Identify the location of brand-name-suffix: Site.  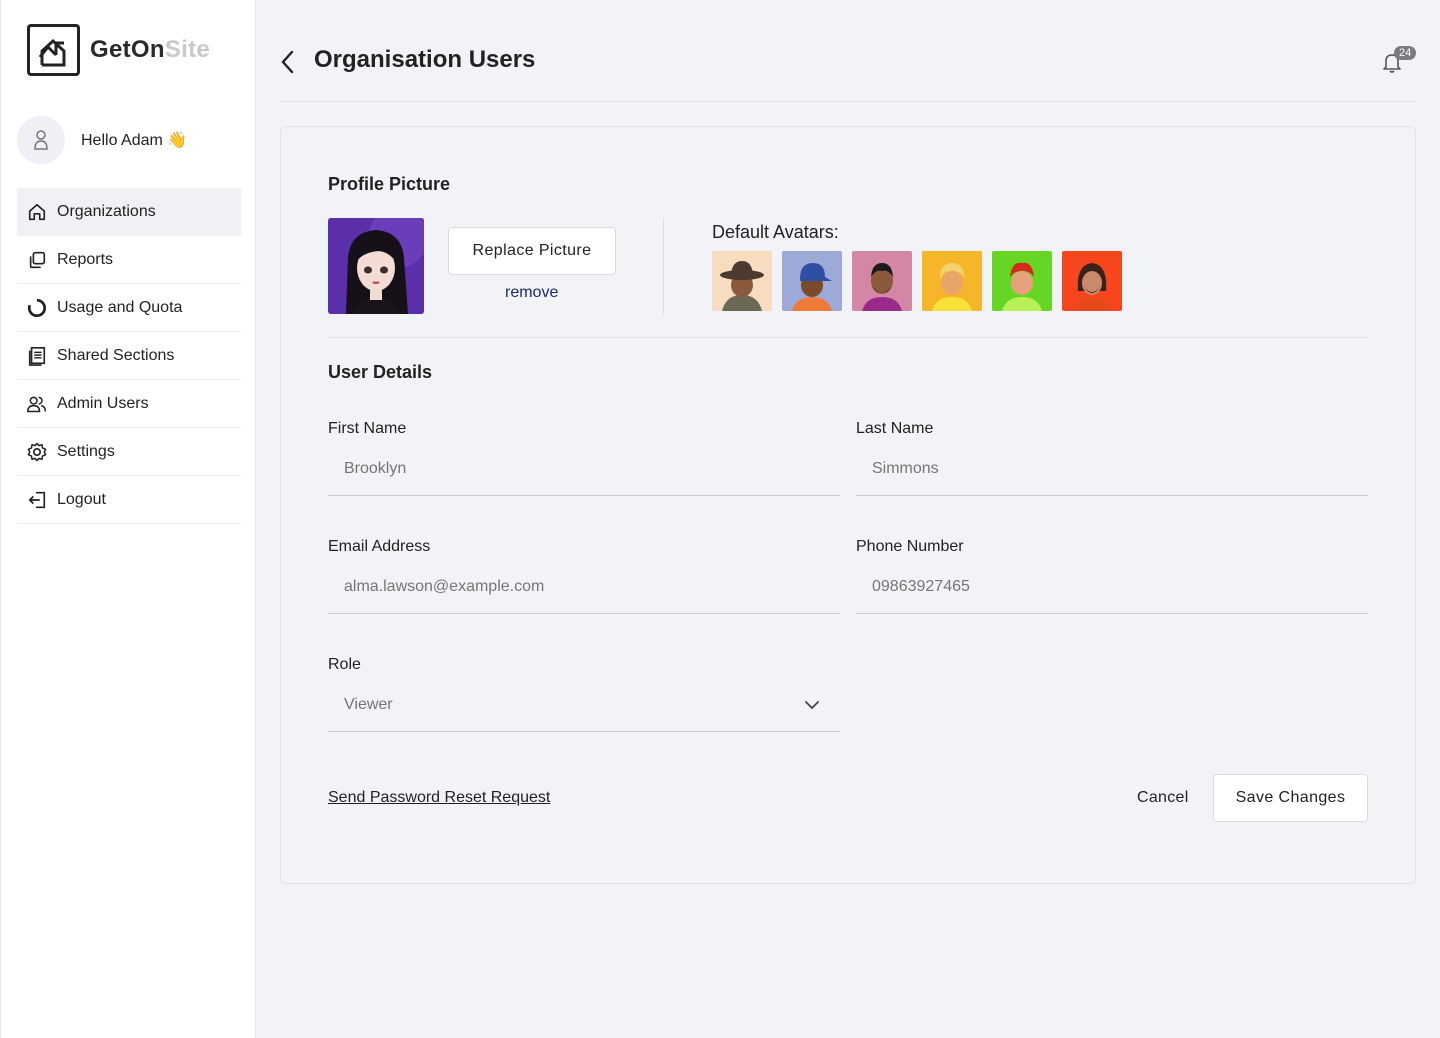
(187, 49).